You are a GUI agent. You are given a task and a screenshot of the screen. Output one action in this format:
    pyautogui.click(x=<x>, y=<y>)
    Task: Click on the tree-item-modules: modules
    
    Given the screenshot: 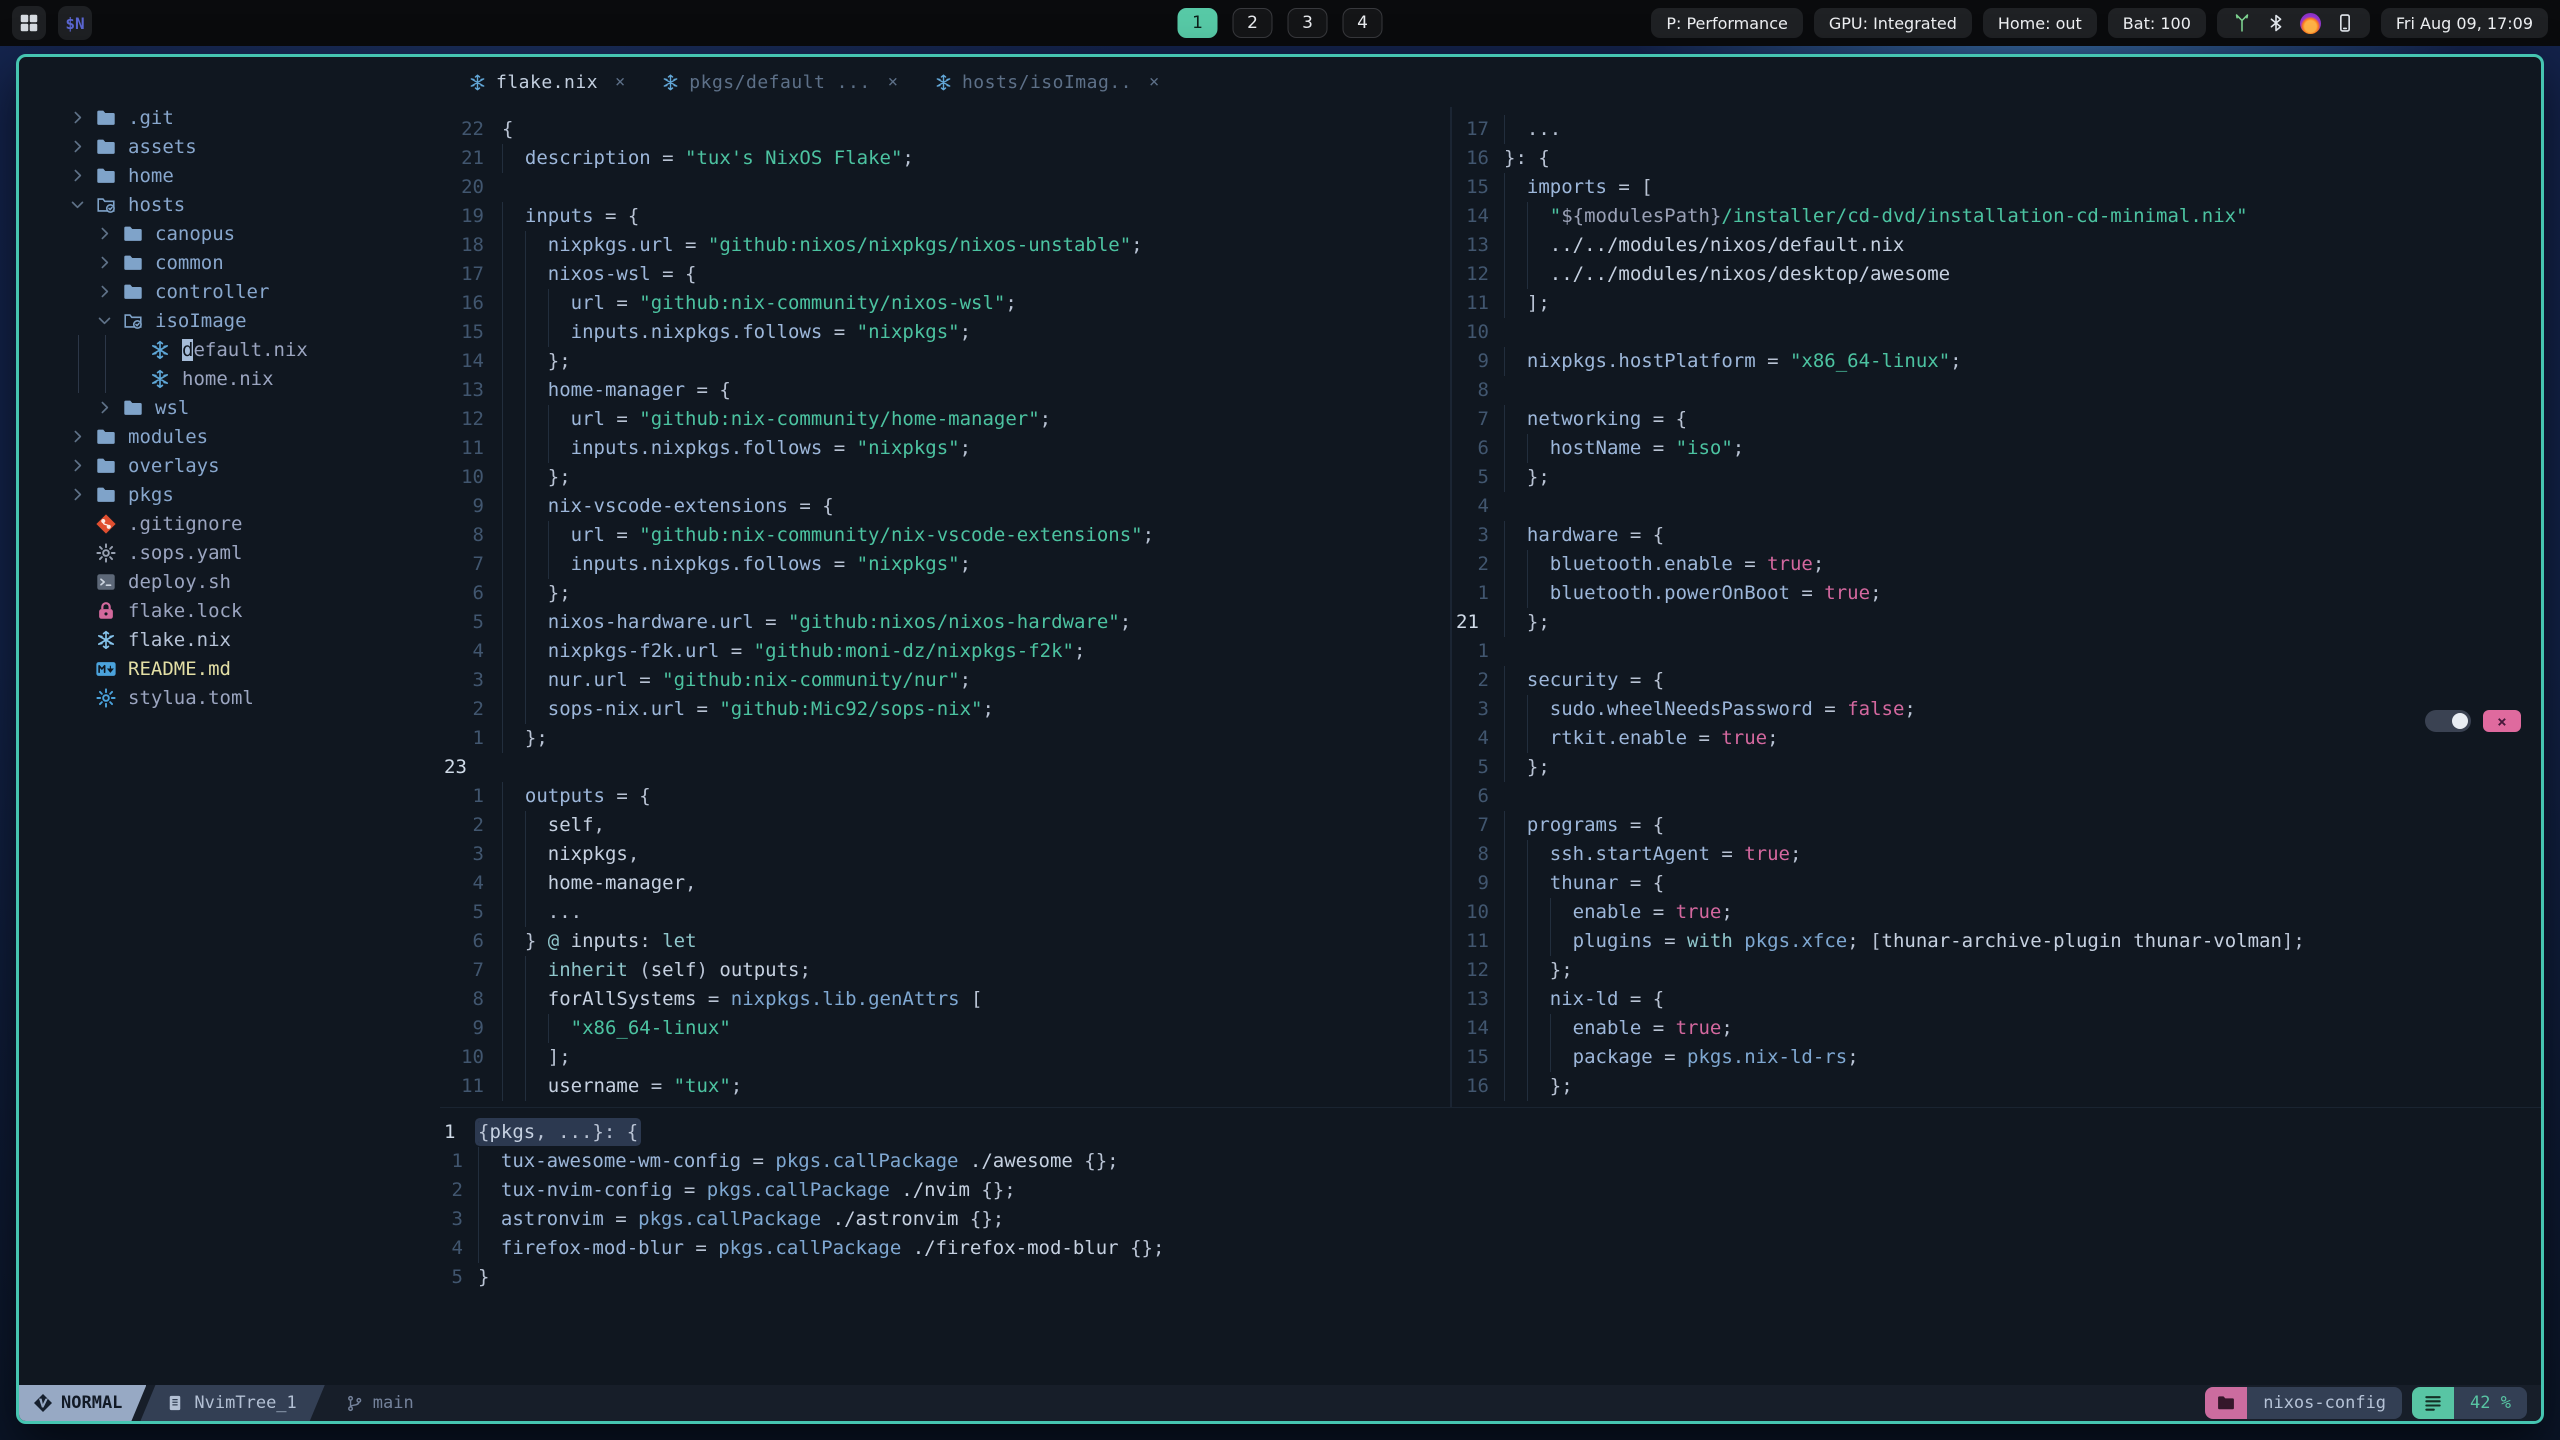 What is the action you would take?
    pyautogui.click(x=229, y=436)
    